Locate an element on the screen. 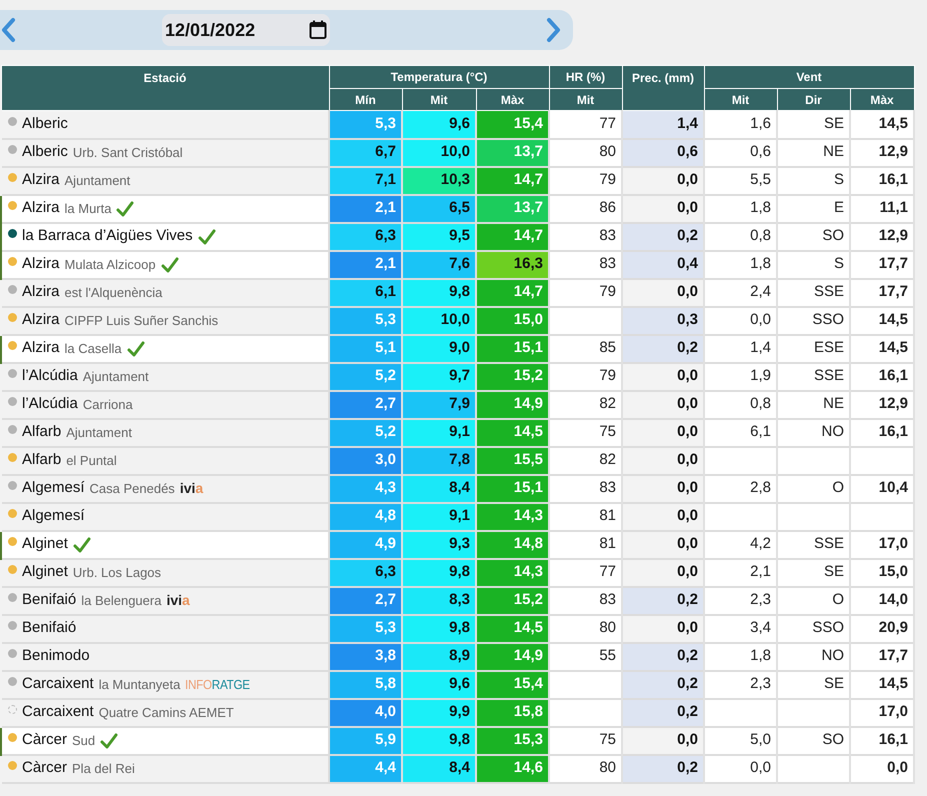 The width and height of the screenshot is (927, 796). station-cell: Alberic is located at coordinates (165, 124).